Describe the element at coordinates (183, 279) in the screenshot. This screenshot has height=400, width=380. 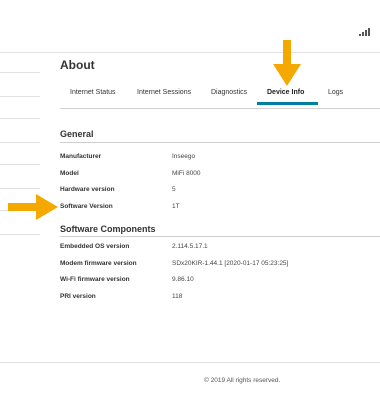
I see `wifi-firmware-version-value: 9.86.10` at that location.